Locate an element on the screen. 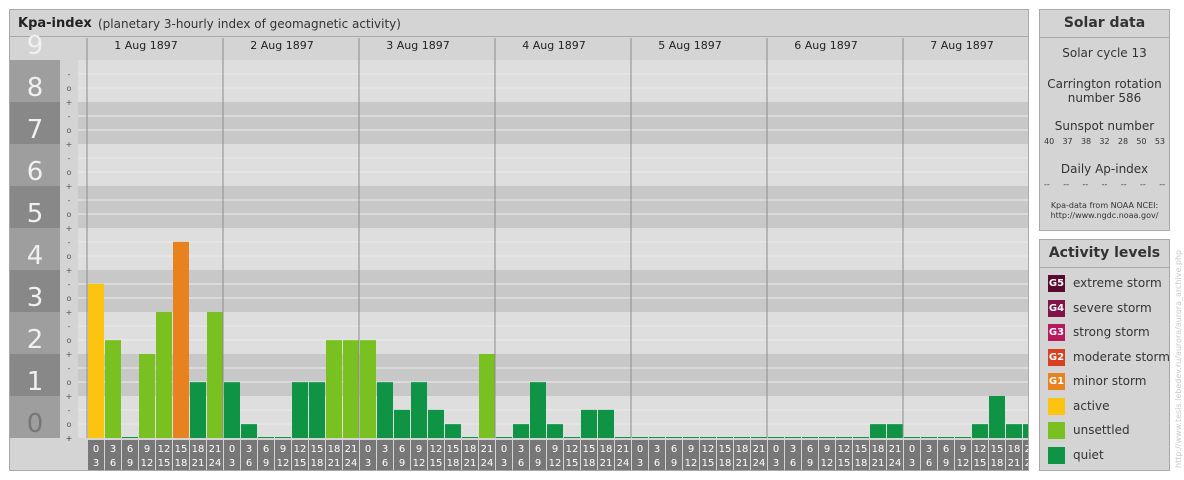  legend-label: extreme storm is located at coordinates (1117, 283).